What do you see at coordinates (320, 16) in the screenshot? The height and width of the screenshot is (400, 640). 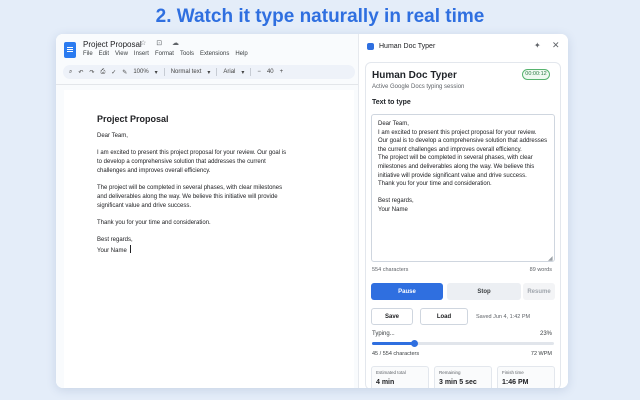 I see `headline: 2. Watch it type naturally in real time` at bounding box center [320, 16].